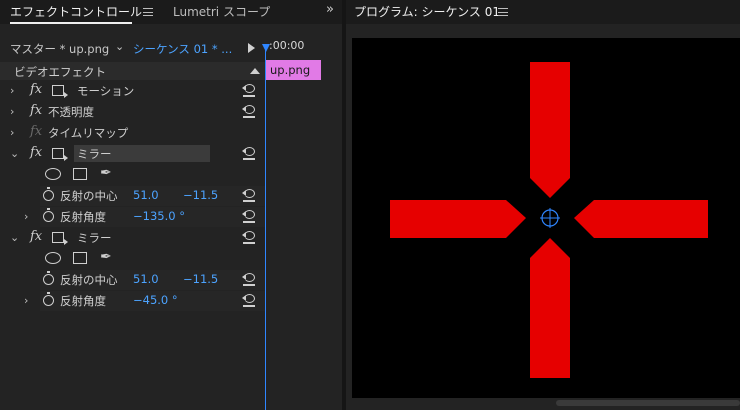 This screenshot has height=410, width=740. What do you see at coordinates (287, 45) in the screenshot?
I see `timecode-label: :00:00` at bounding box center [287, 45].